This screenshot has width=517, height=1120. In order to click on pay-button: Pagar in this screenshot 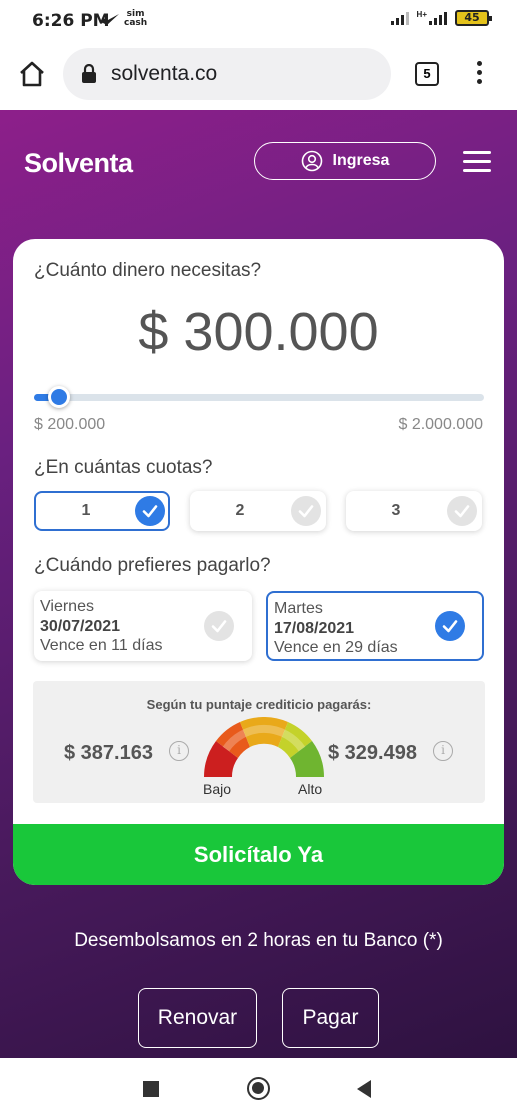, I will do `click(330, 1018)`.